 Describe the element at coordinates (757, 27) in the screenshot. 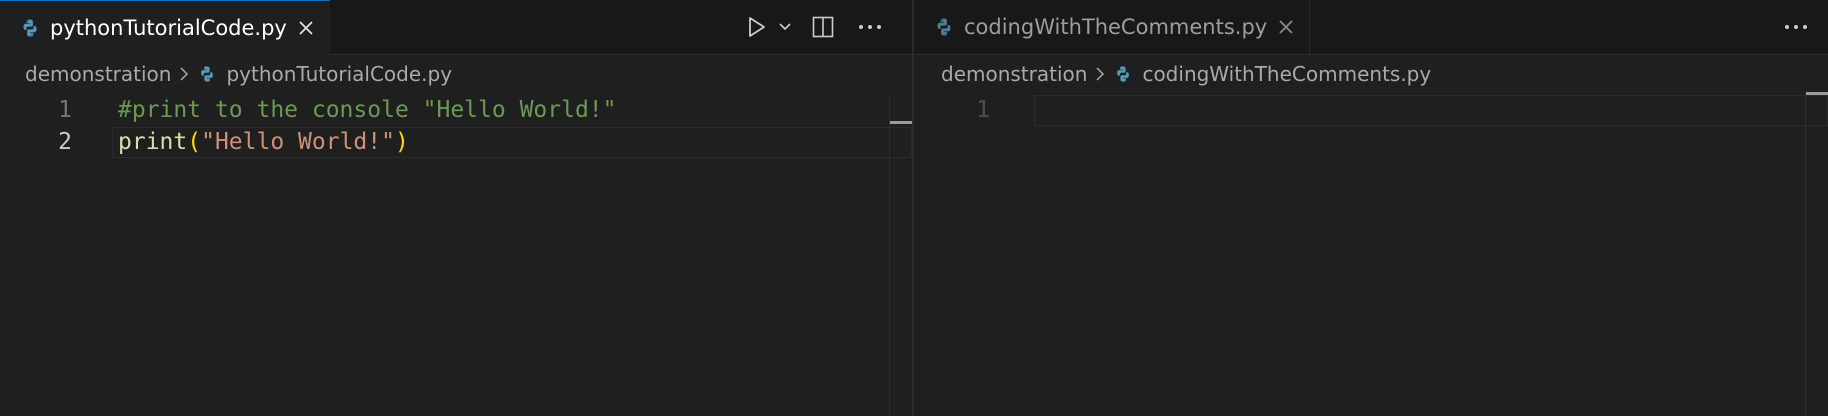

I see `play-icon` at that location.